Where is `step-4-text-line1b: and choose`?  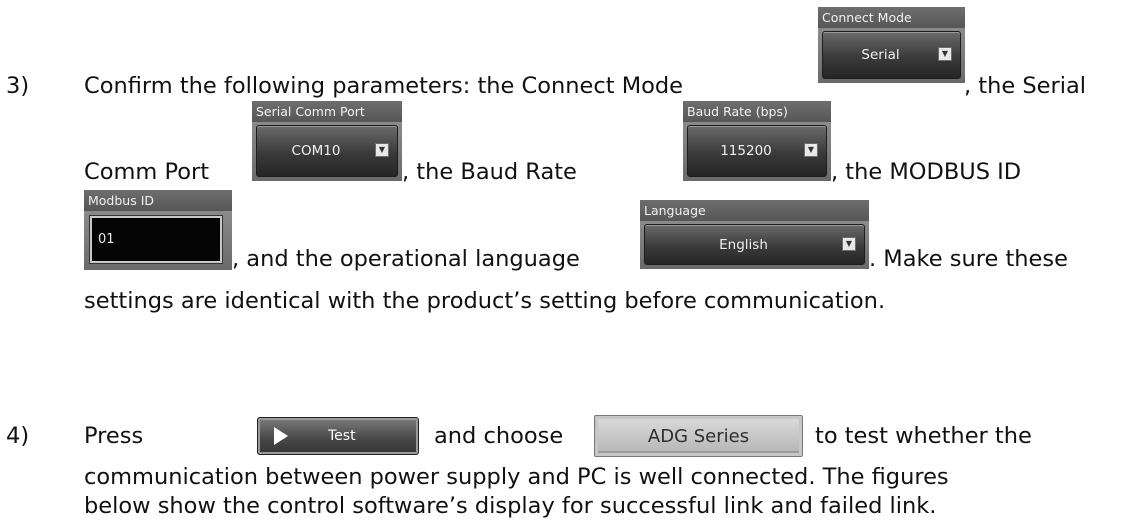
step-4-text-line1b: and choose is located at coordinates (499, 436).